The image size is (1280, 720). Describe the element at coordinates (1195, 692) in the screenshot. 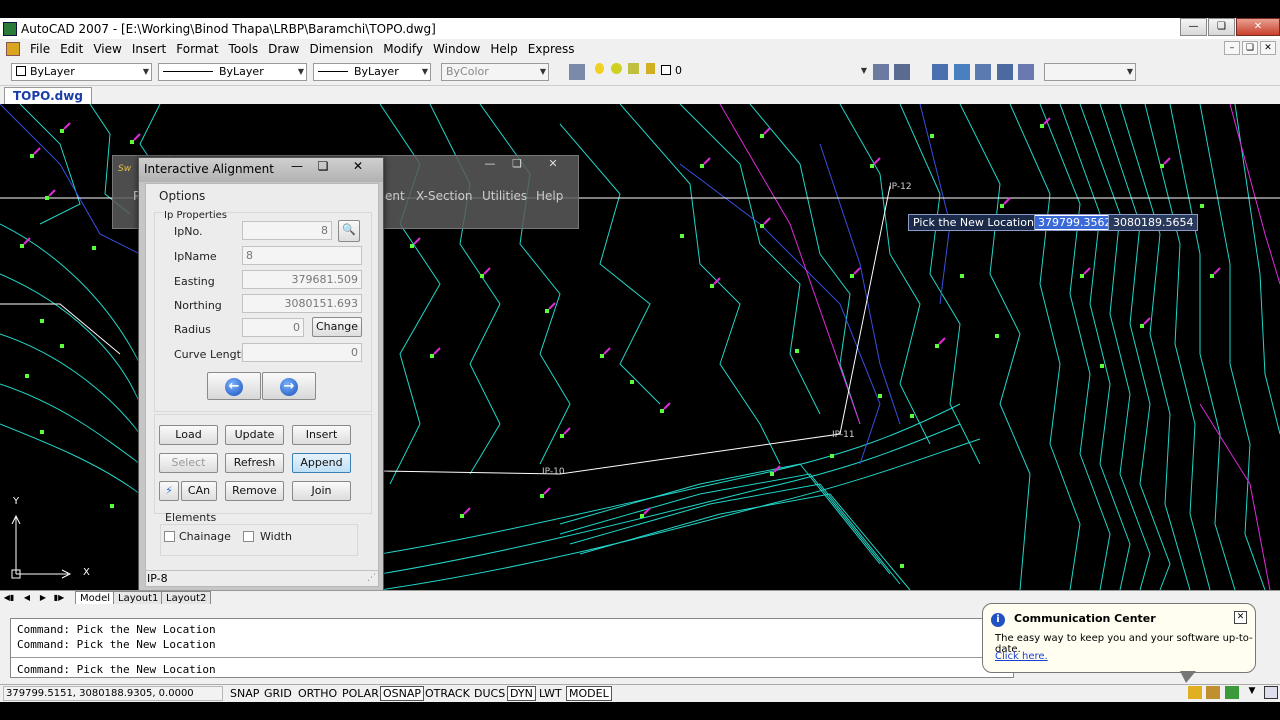

I see `warning-icon` at that location.